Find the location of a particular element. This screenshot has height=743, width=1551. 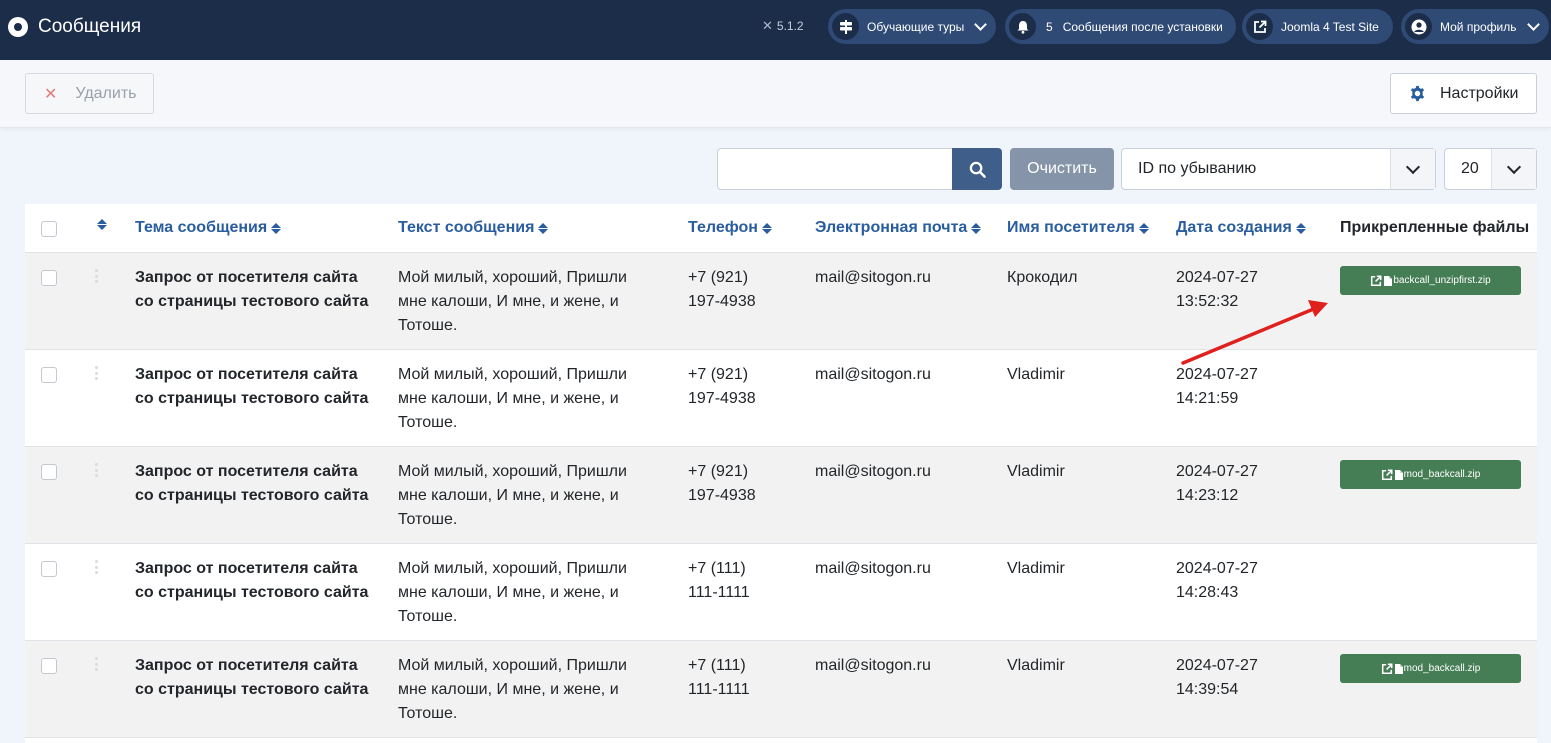

column-header-phone: Телефон is located at coordinates (730, 228).